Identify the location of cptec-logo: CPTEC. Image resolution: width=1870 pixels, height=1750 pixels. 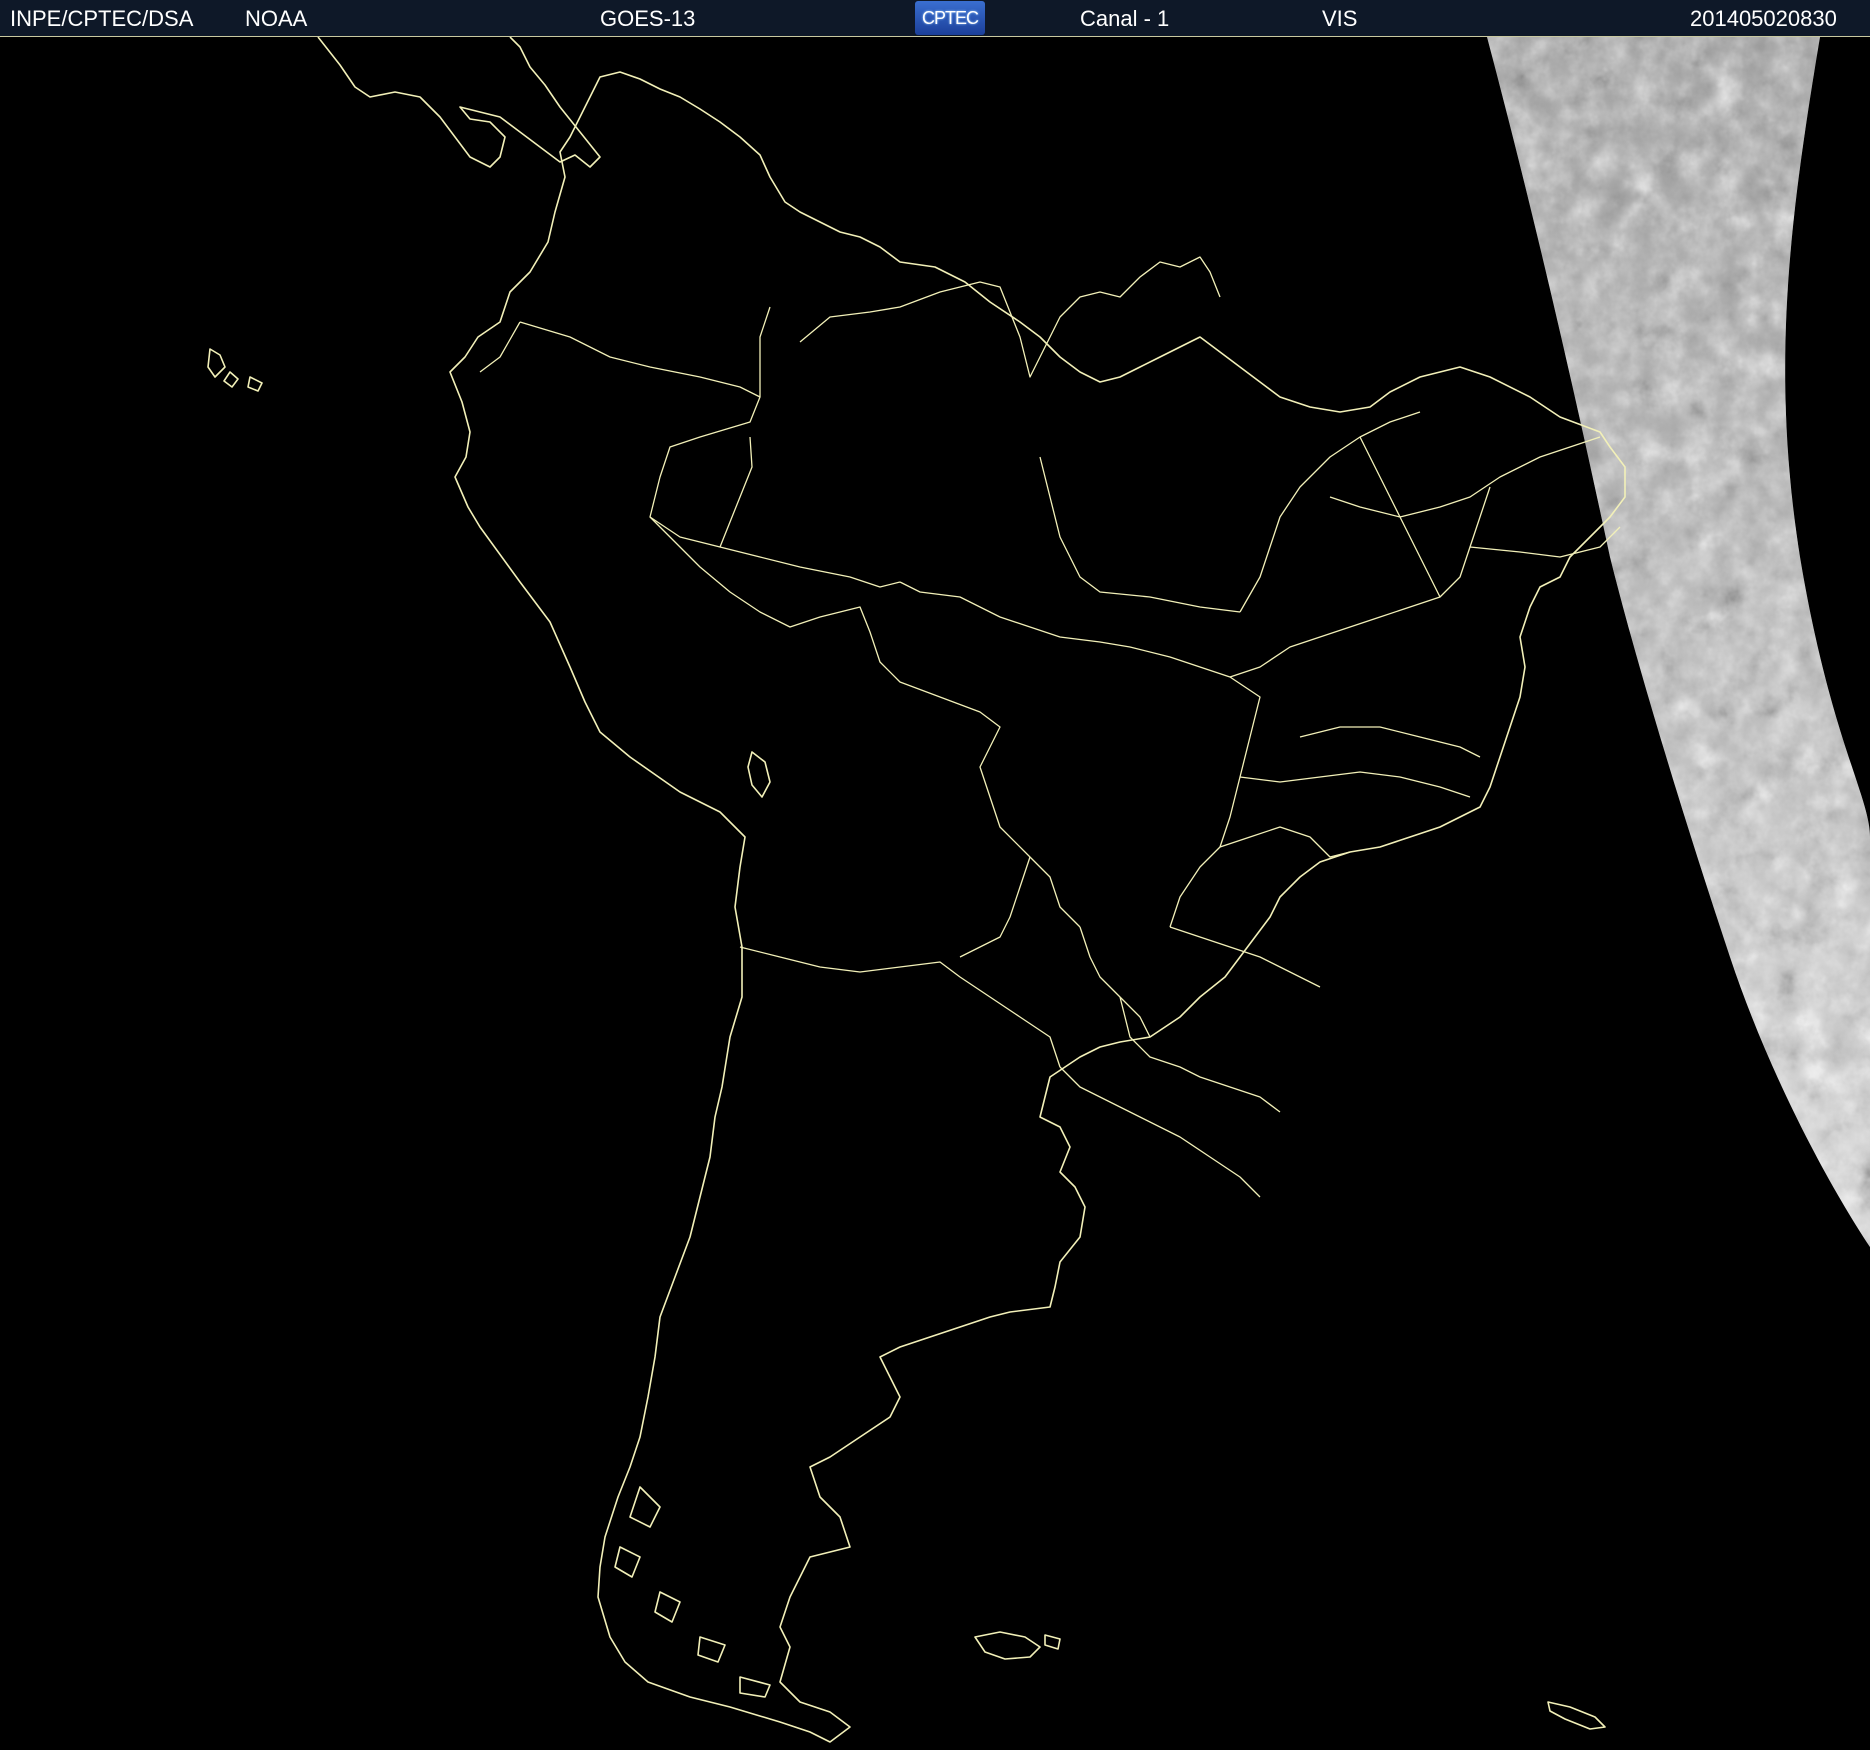
(950, 18).